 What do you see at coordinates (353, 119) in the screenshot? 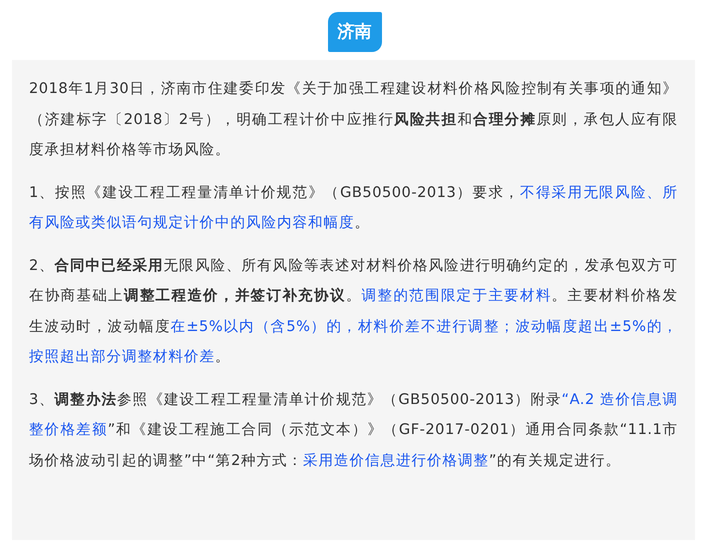
I see `paragraph: 2018年1月30日，济南市住建委印发《关于加强工程建设材料价格风险控制有关事项的通知》（济建标字〔2018〕2号），明确工程计价中应推行风险共担和合理分摊原则，承包人应有限度承担材料价格等市场风险。` at bounding box center [353, 119].